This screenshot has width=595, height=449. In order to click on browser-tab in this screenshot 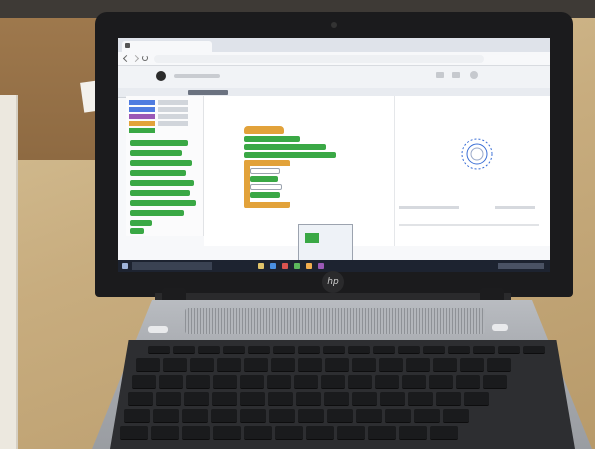, I will do `click(167, 46)`.